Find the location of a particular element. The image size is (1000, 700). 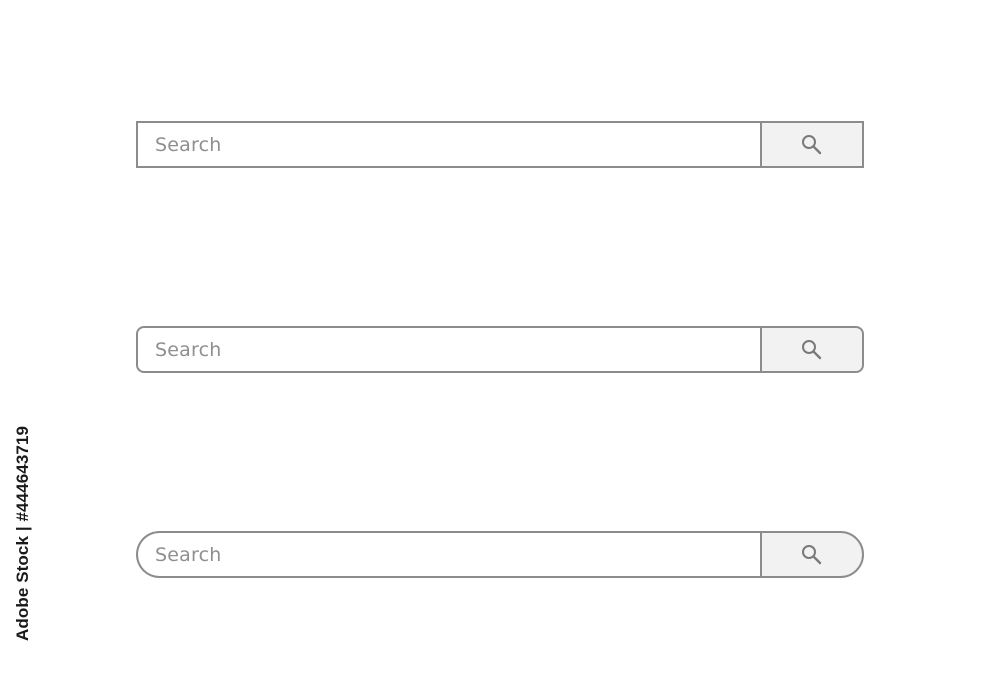

stock-id-watermark: Adobe Stock | #444643719 is located at coordinates (23, 533).